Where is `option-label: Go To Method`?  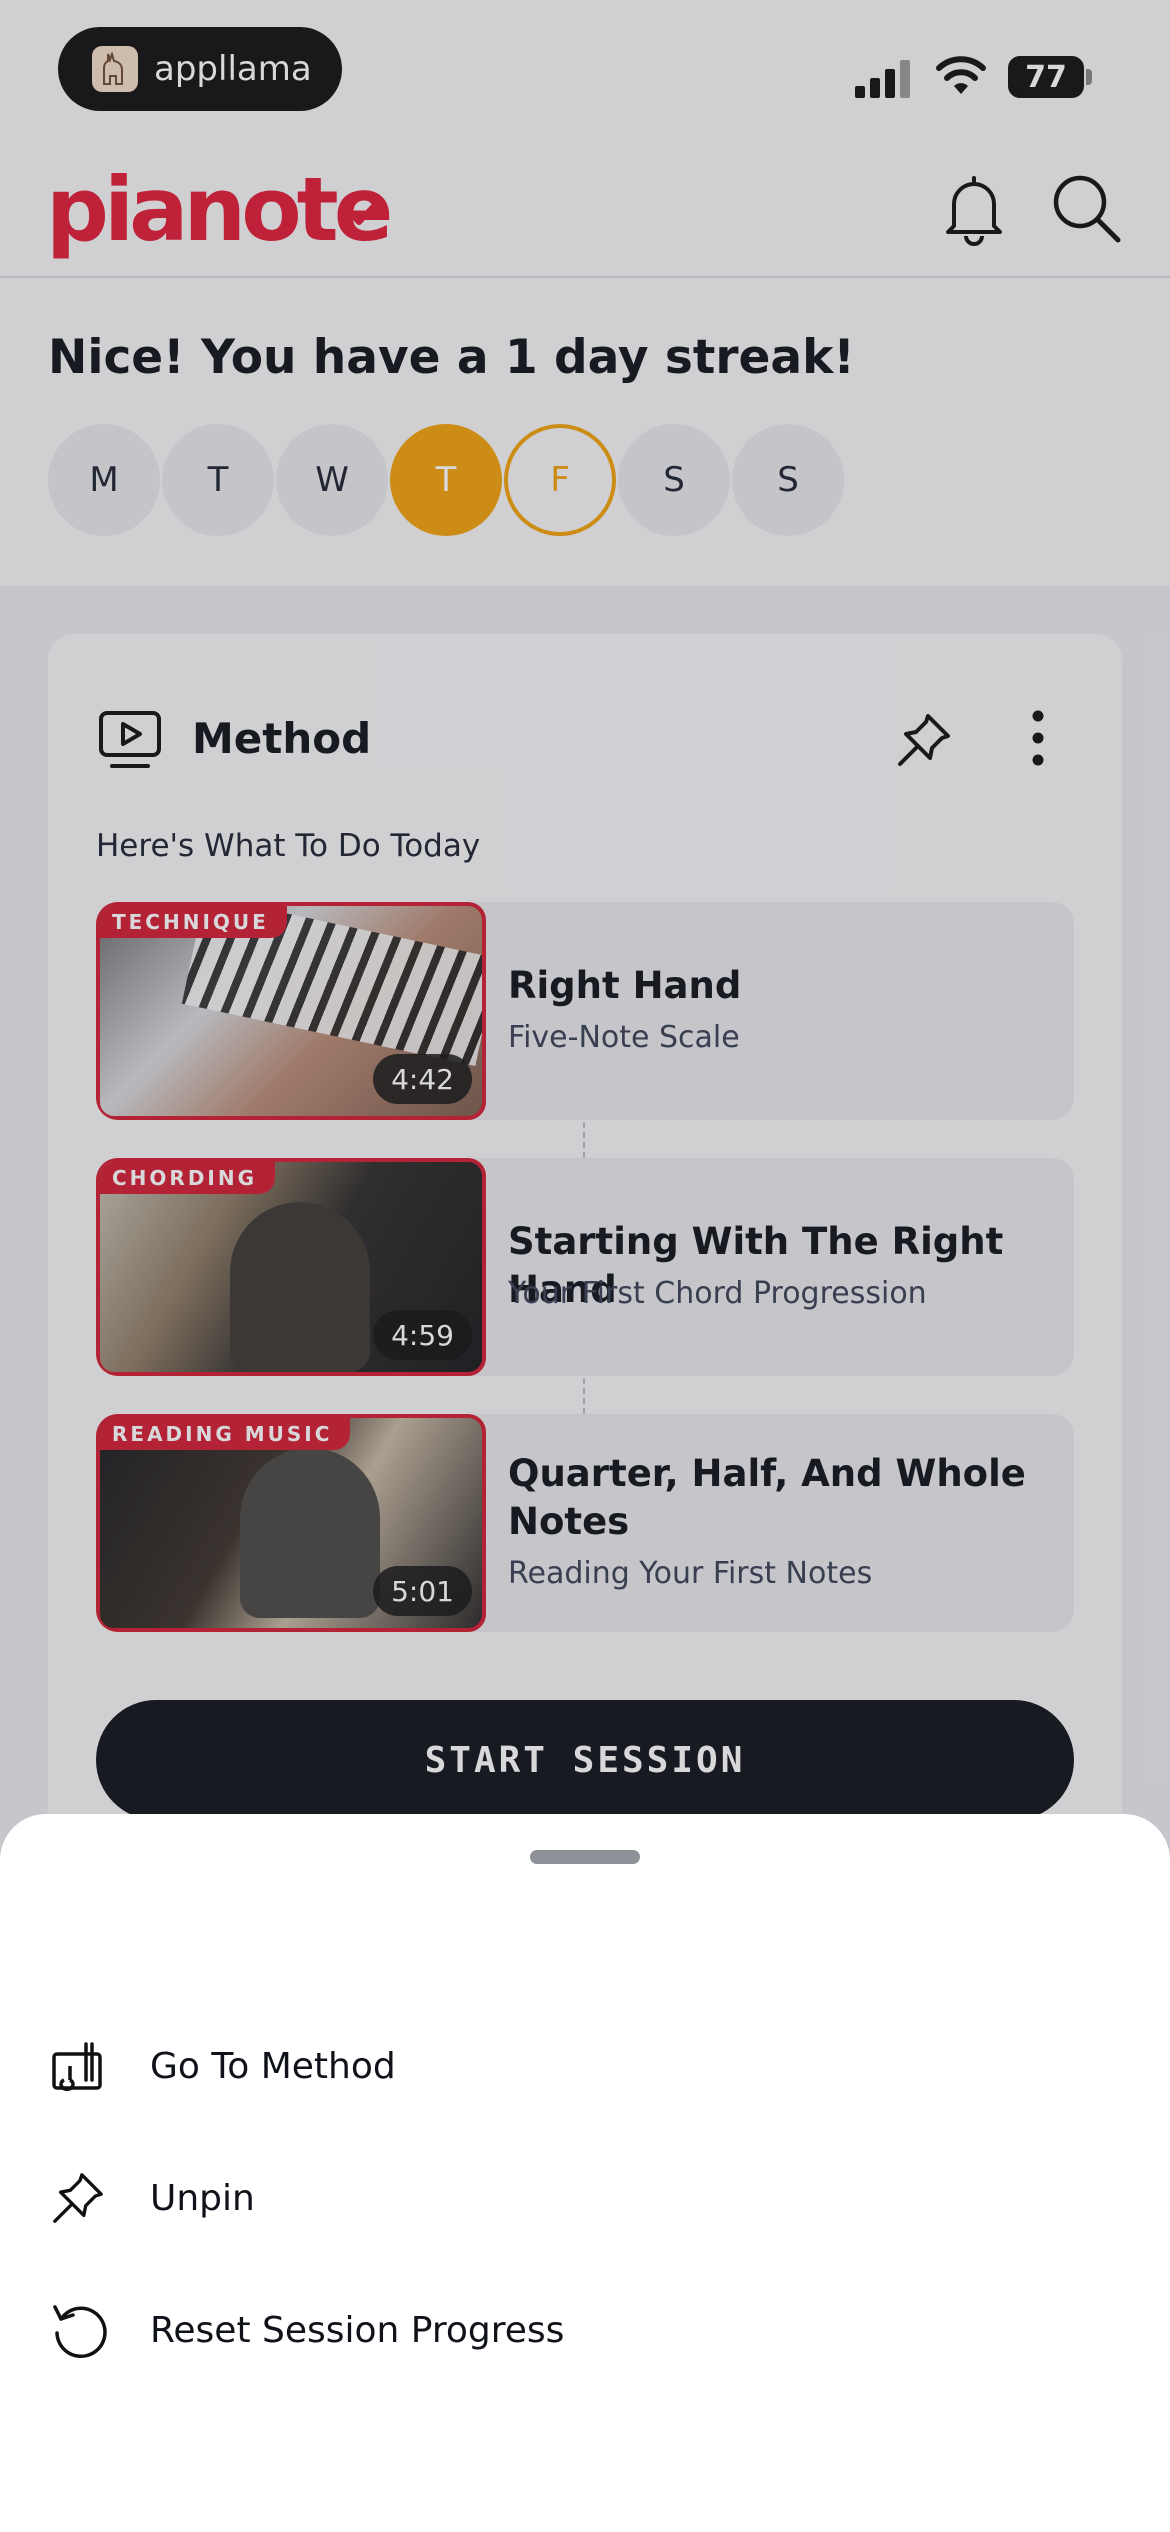
option-label: Go To Method is located at coordinates (273, 2066).